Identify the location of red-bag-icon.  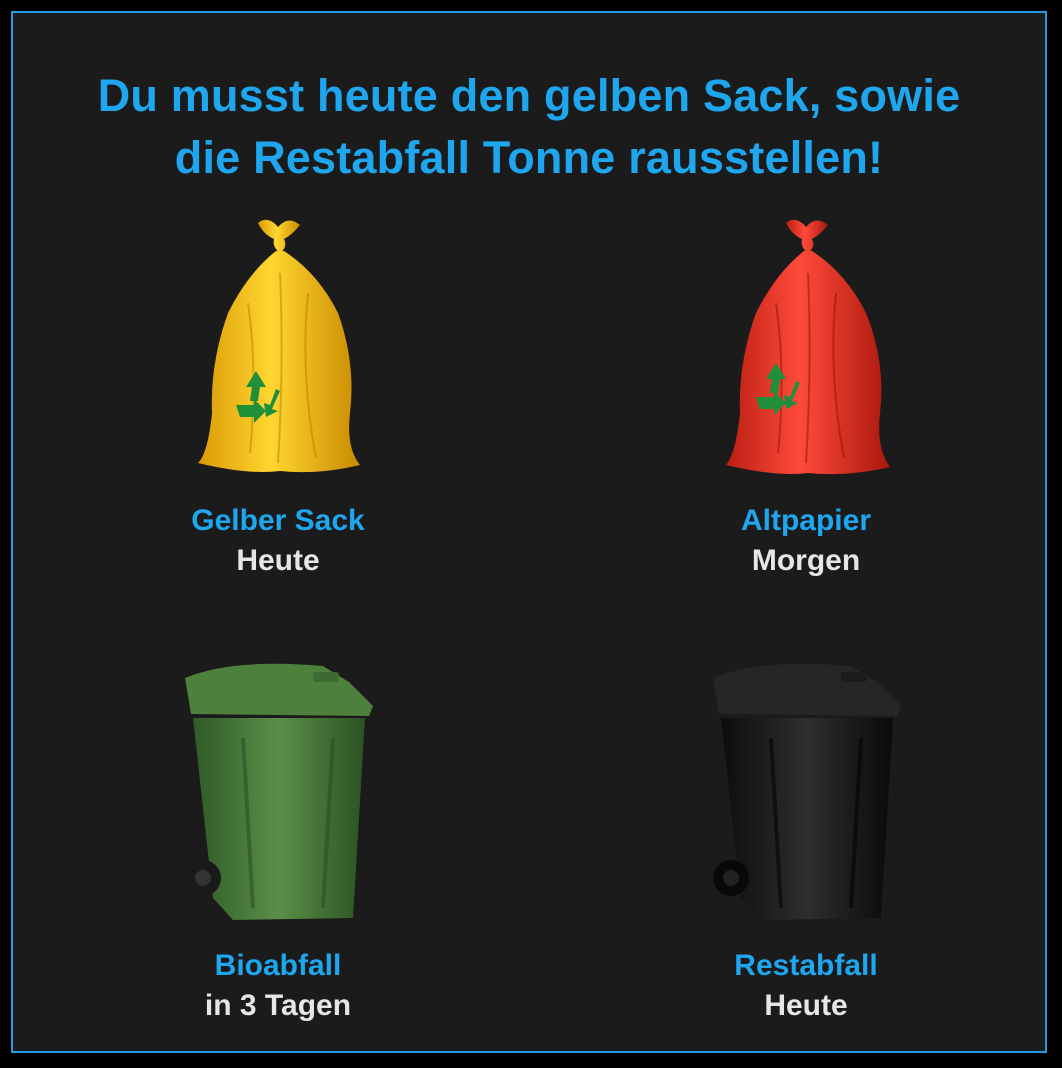
(808, 347).